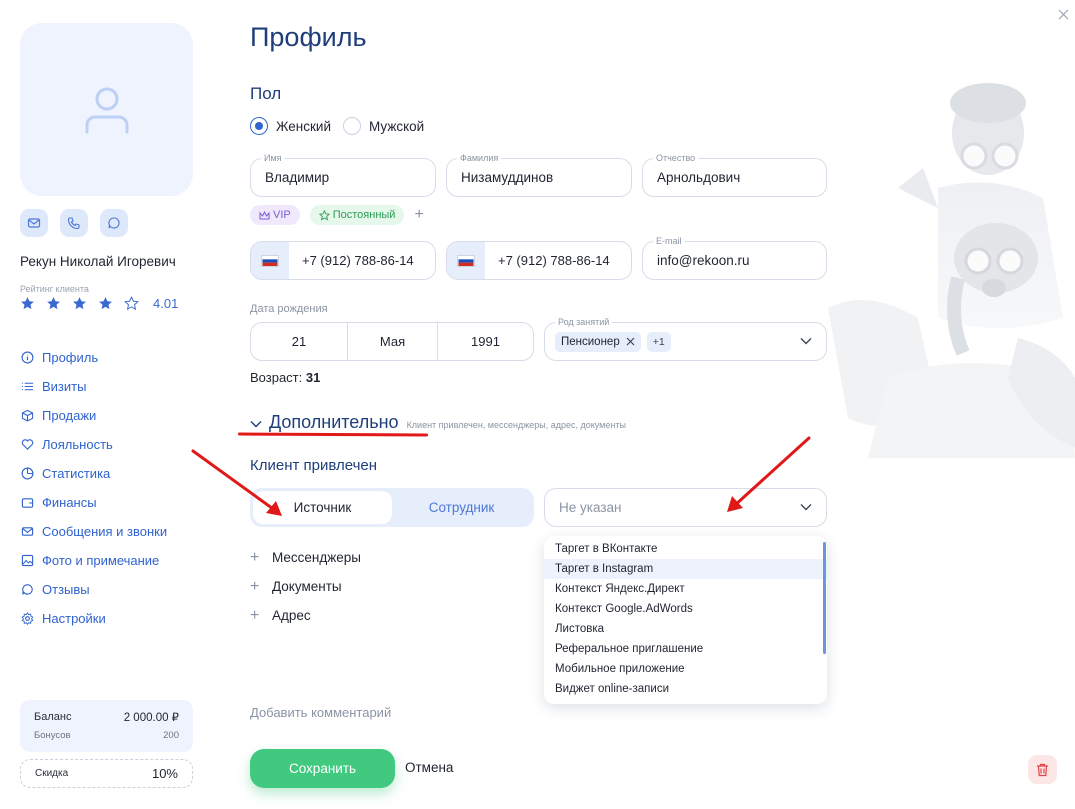  I want to click on nav-item-photos: Фото и примечание, so click(93, 560).